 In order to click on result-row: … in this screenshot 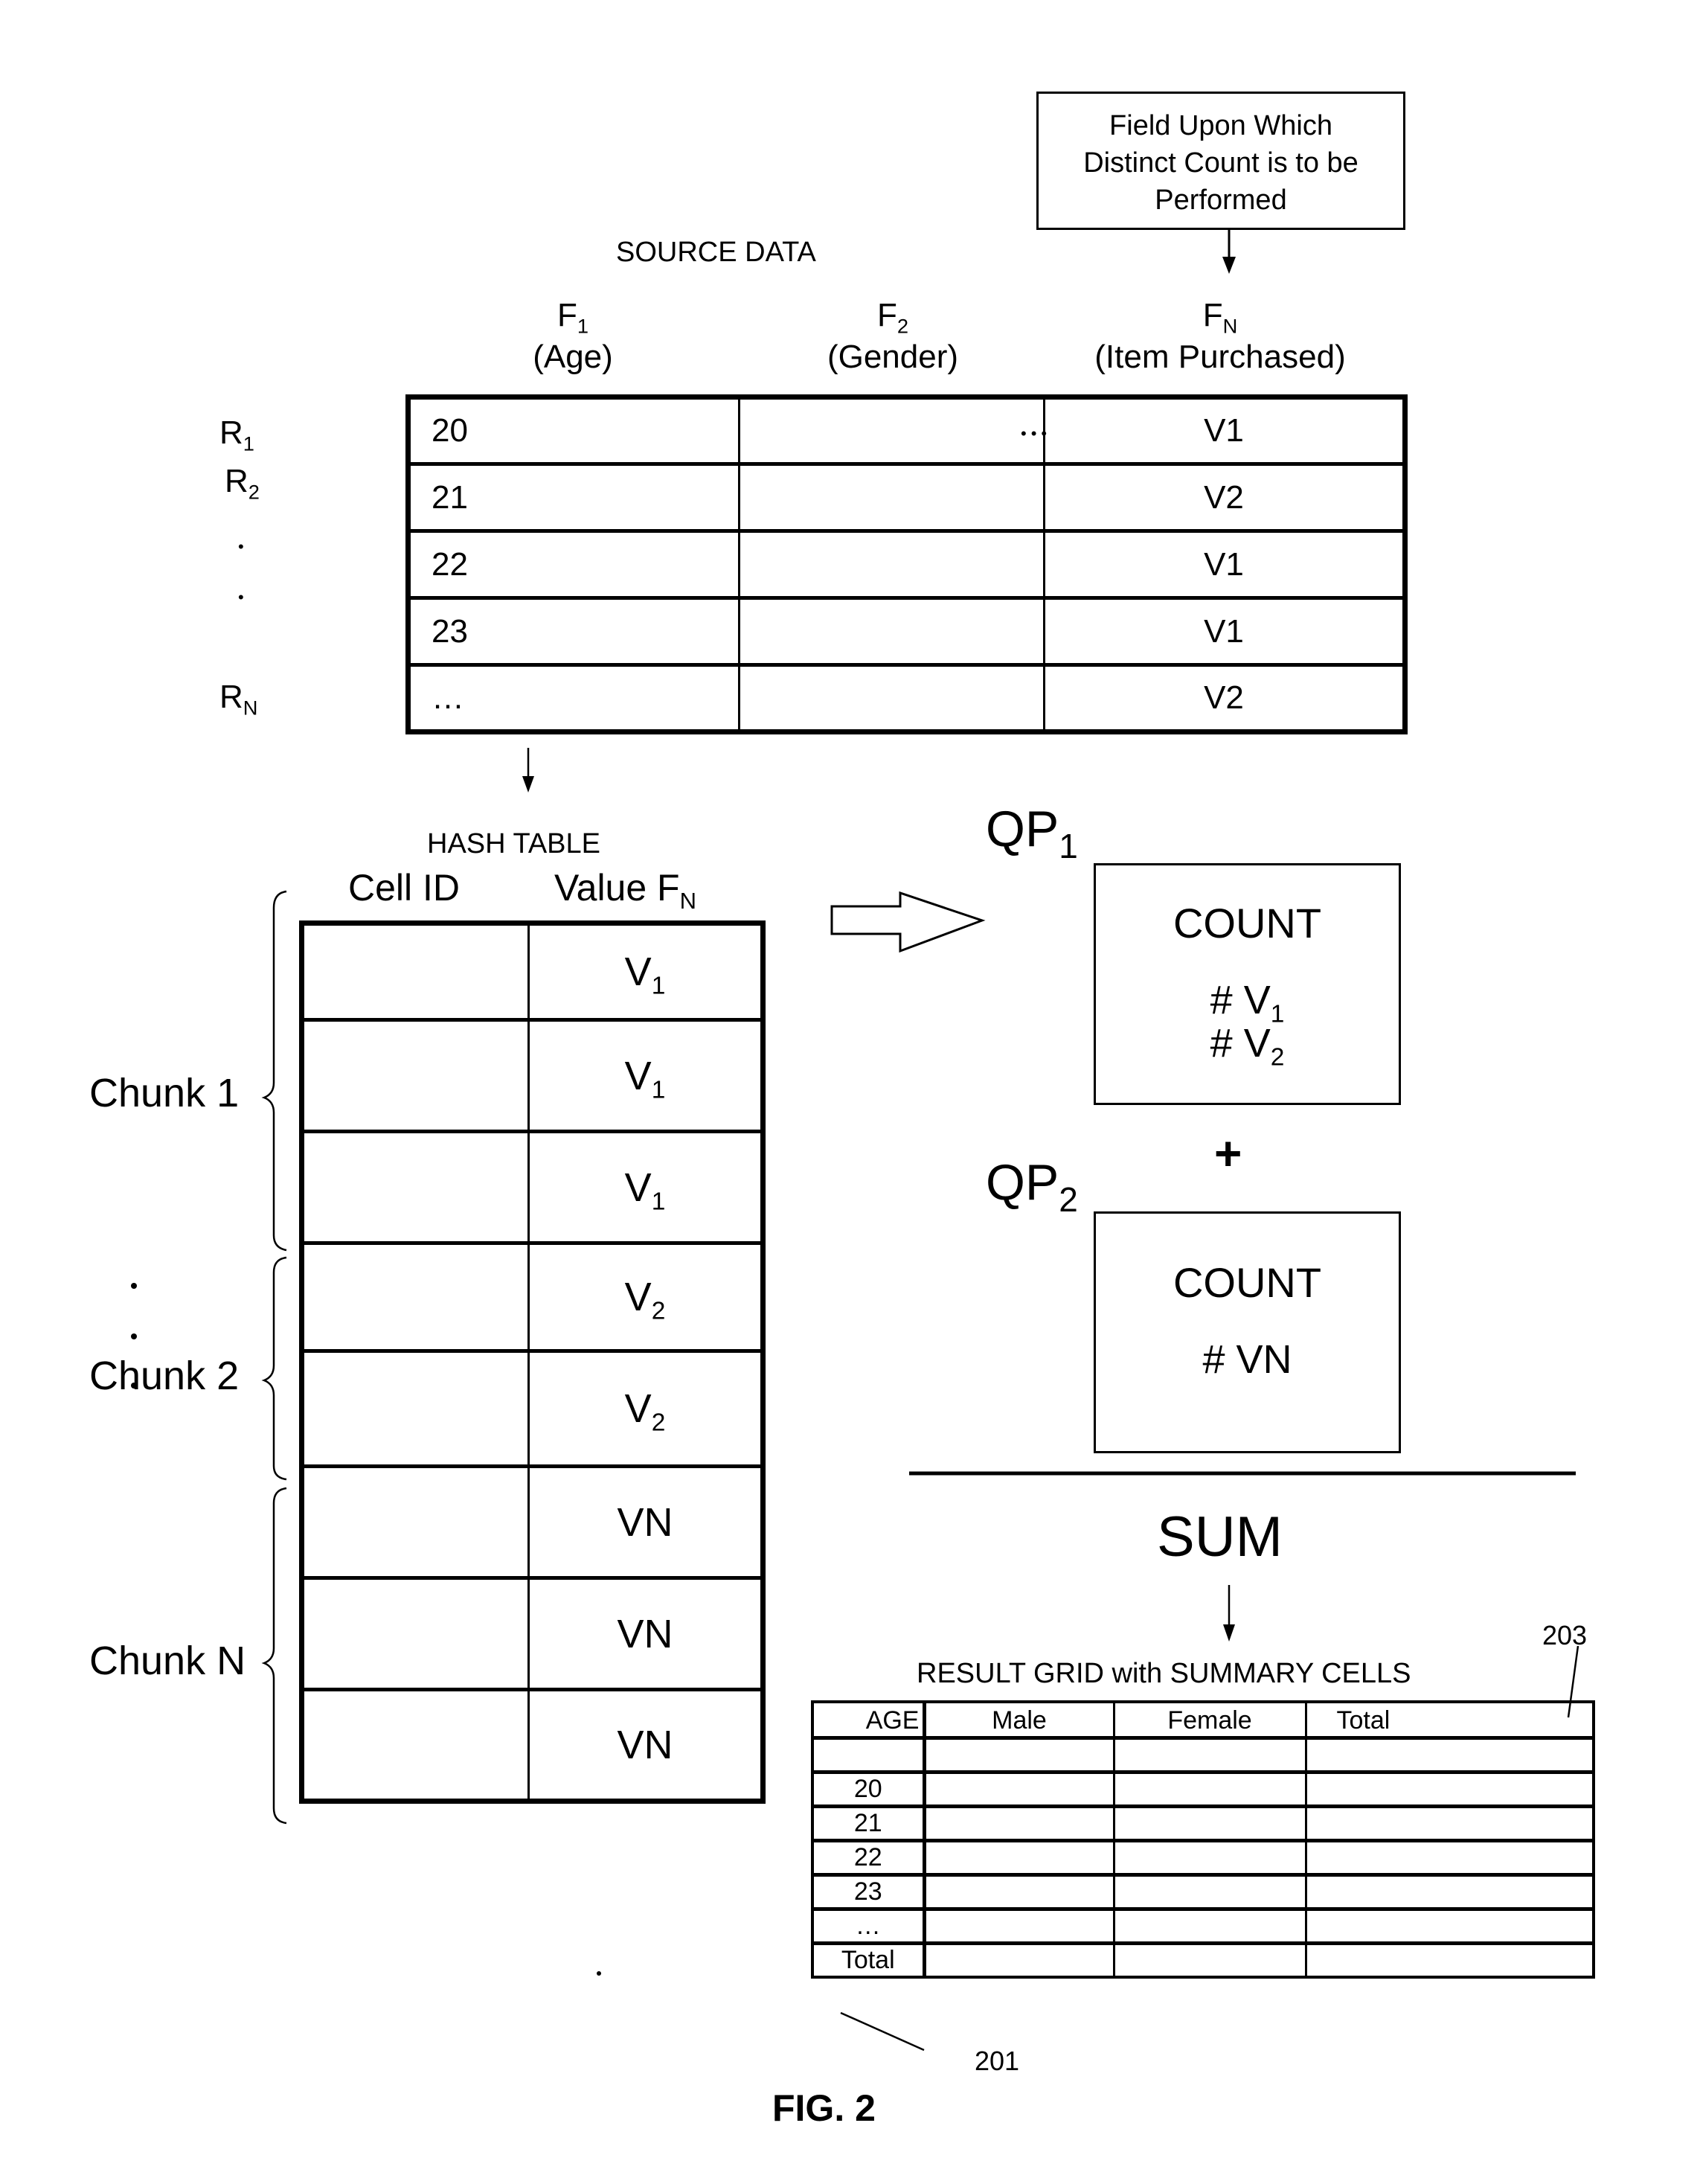, I will do `click(1203, 1924)`.